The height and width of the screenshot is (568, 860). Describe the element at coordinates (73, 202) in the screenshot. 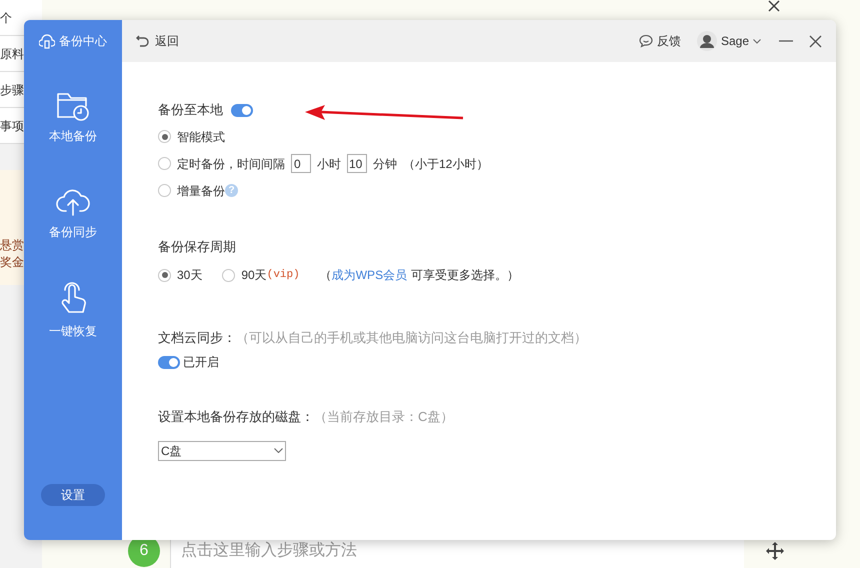

I see `cloud-upload-icon` at that location.